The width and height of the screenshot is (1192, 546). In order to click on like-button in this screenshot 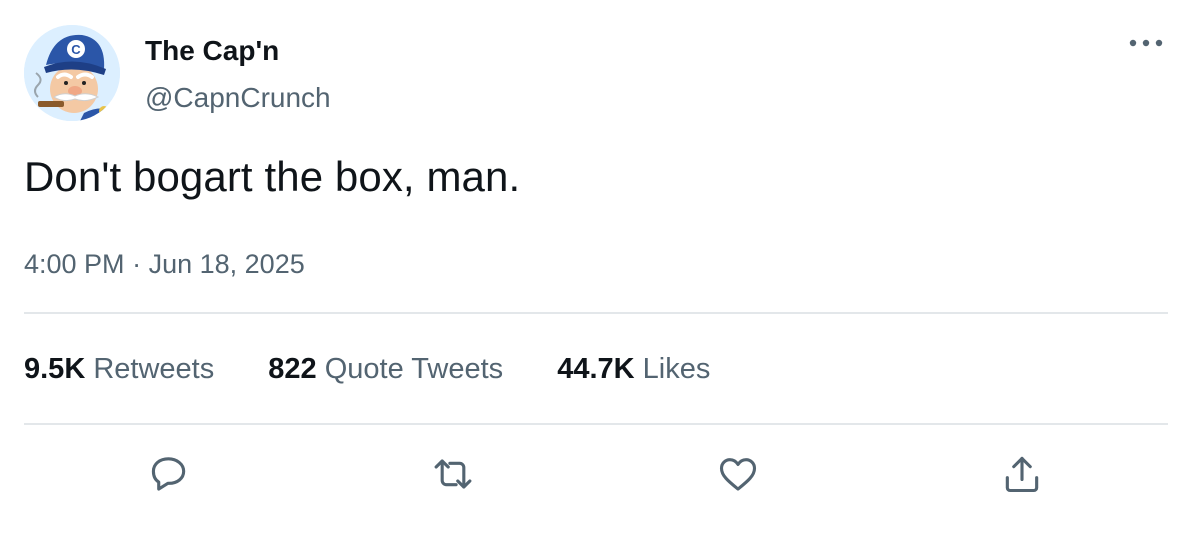, I will do `click(738, 474)`.